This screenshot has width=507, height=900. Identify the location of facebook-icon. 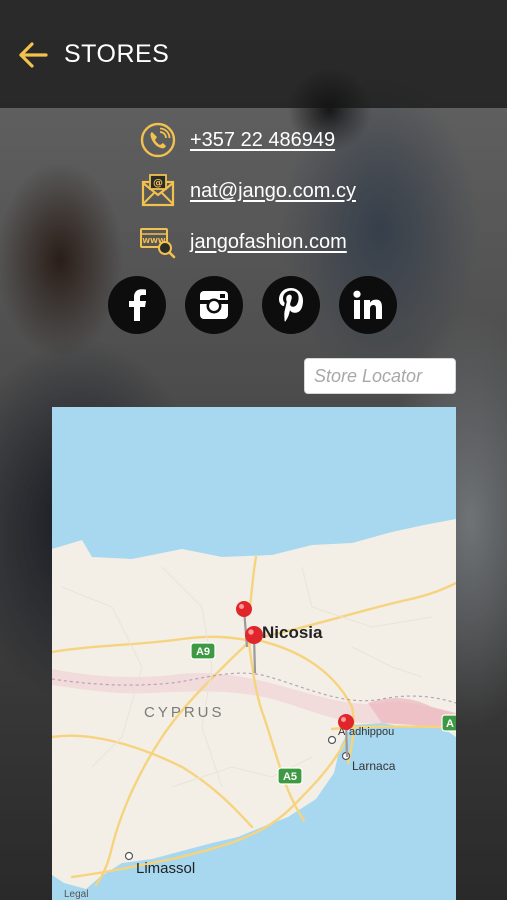
(137, 305).